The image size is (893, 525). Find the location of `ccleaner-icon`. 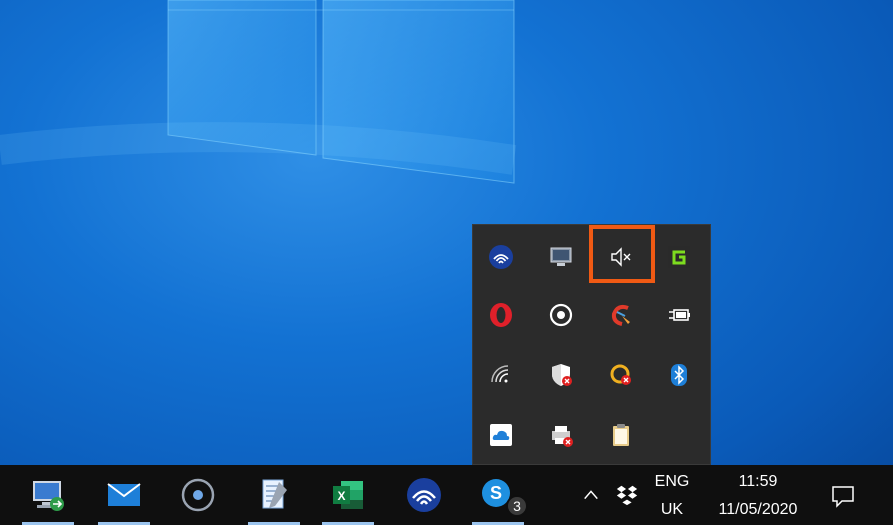

ccleaner-icon is located at coordinates (621, 315).